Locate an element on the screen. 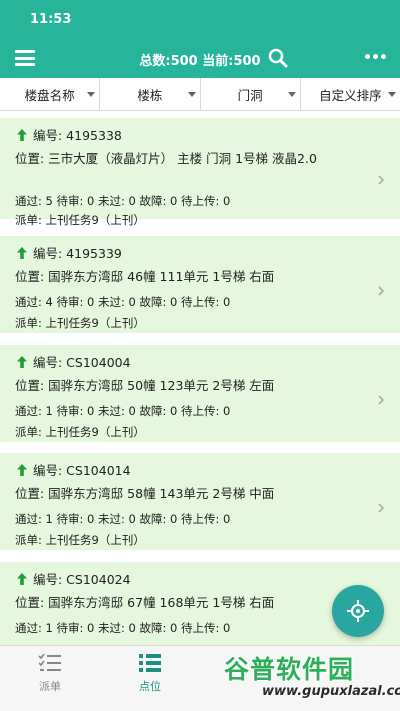 The image size is (400, 711). card-location: 位置: 国骅东方湾邸 67幢 168单元 1号梯 右面 is located at coordinates (145, 602).